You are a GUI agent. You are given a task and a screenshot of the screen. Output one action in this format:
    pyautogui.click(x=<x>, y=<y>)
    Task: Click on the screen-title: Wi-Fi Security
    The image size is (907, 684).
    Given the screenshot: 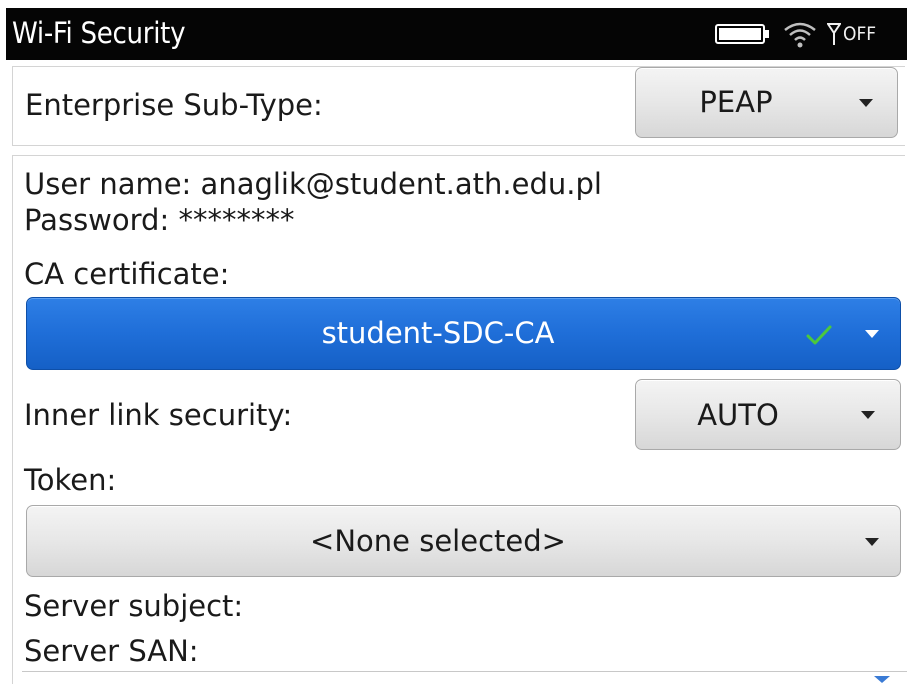 What is the action you would take?
    pyautogui.click(x=99, y=33)
    